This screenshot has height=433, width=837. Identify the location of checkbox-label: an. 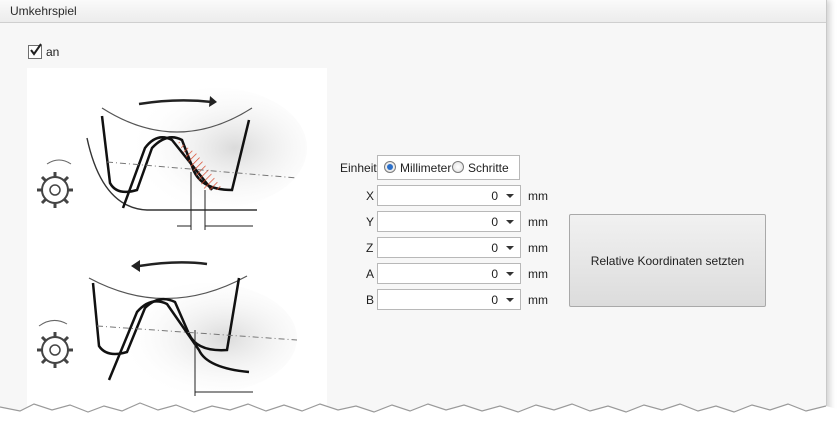
(53, 52).